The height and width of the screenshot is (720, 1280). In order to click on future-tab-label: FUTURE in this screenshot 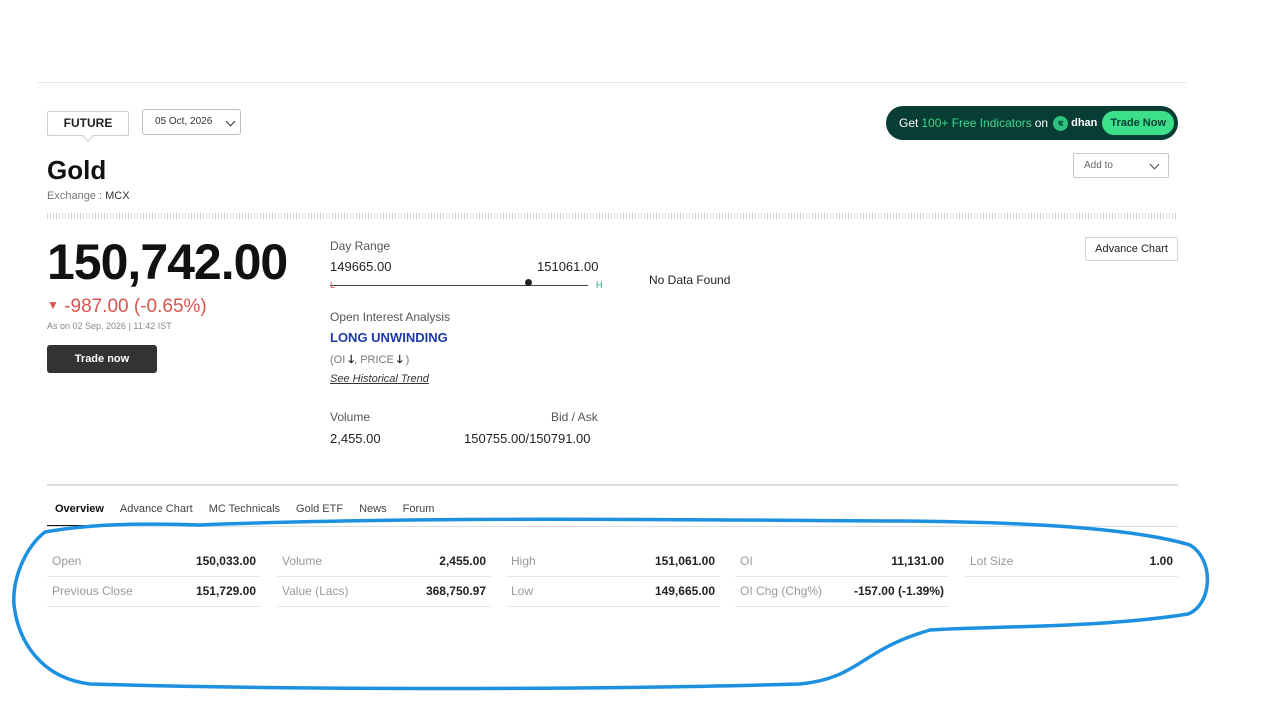, I will do `click(88, 123)`.